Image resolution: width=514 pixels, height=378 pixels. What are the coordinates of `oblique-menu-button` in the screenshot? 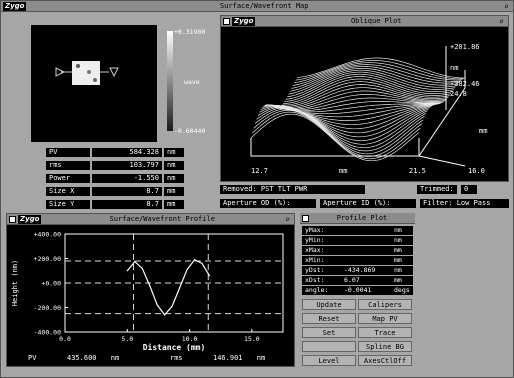 It's located at (226, 21).